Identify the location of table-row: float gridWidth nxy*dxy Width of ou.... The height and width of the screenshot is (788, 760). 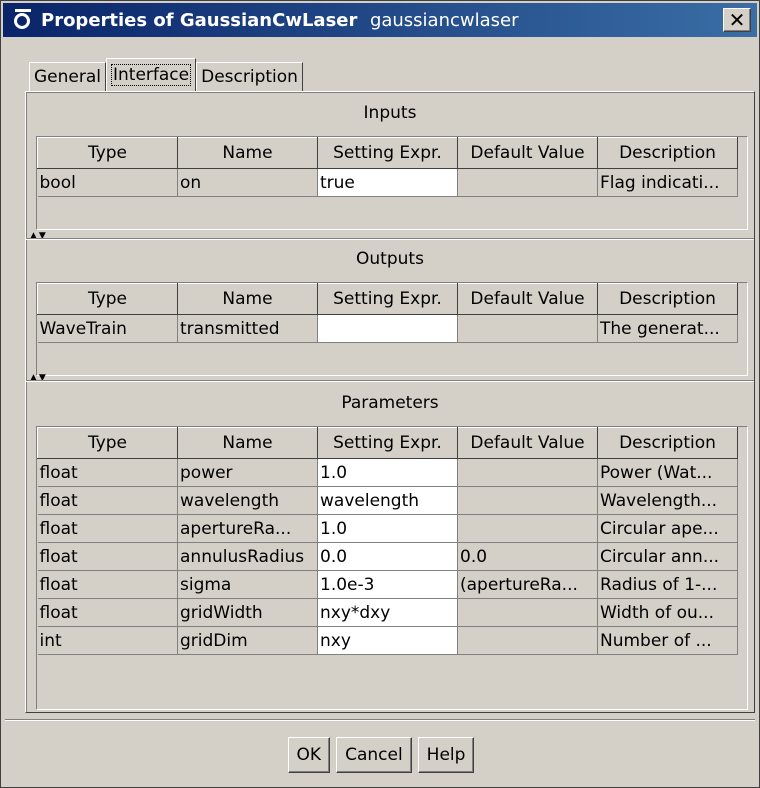
(387, 612).